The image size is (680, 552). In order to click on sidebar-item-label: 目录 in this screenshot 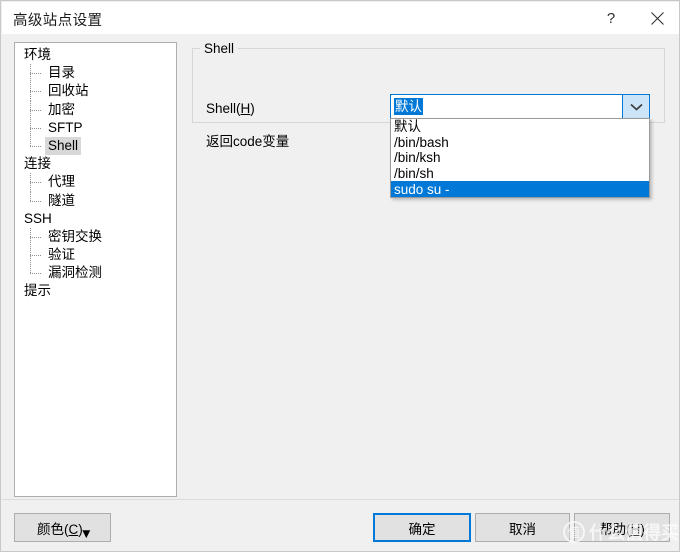, I will do `click(61, 73)`.